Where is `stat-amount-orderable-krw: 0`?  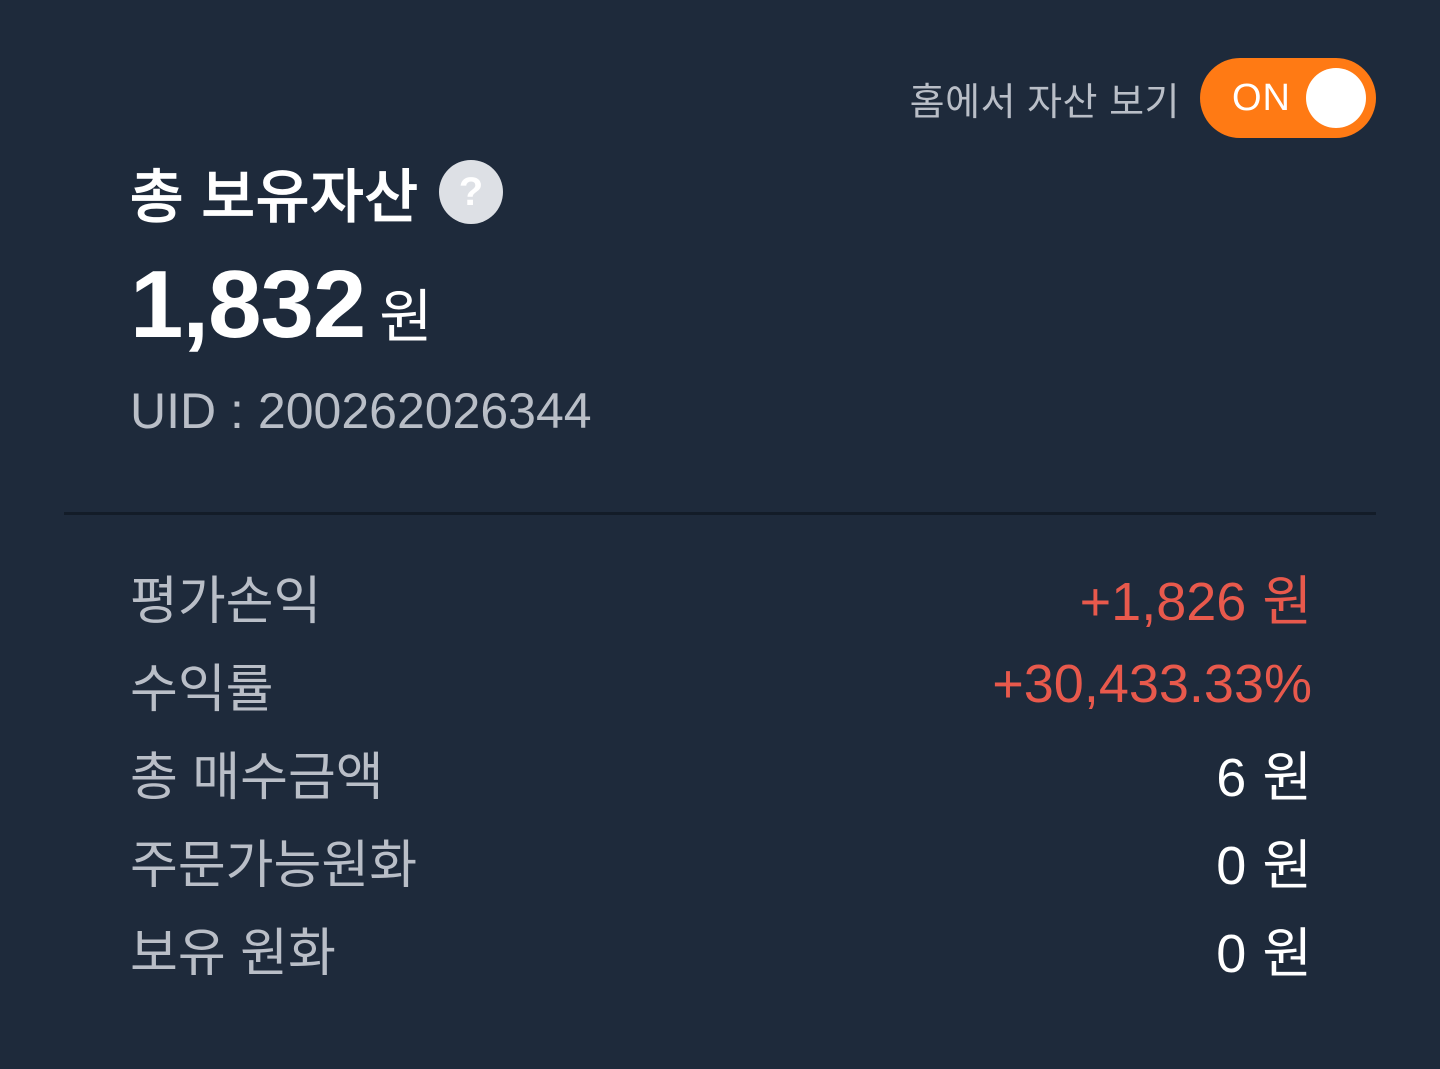
stat-amount-orderable-krw: 0 is located at coordinates (1231, 865).